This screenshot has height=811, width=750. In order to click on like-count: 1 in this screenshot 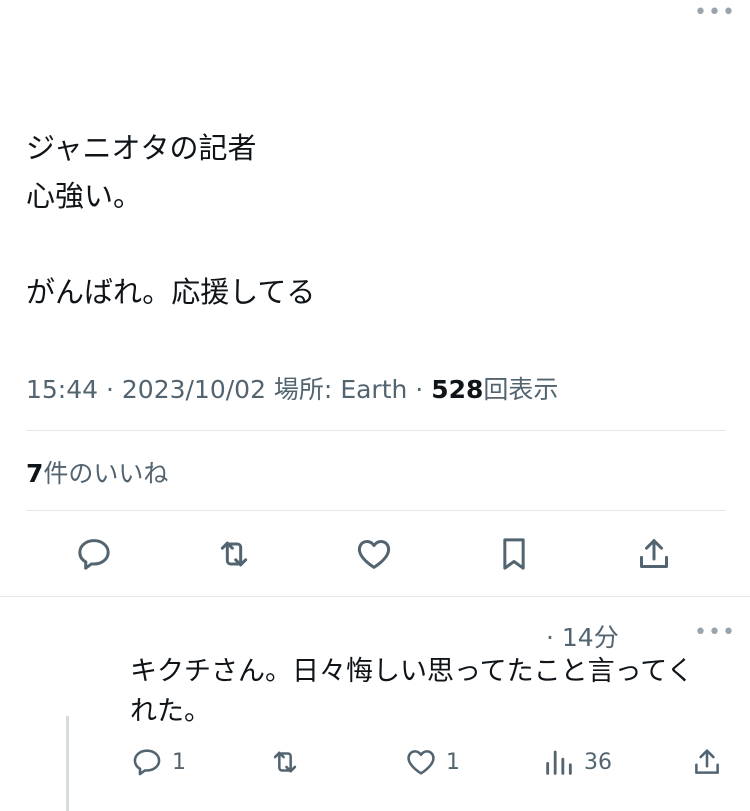, I will do `click(453, 762)`.